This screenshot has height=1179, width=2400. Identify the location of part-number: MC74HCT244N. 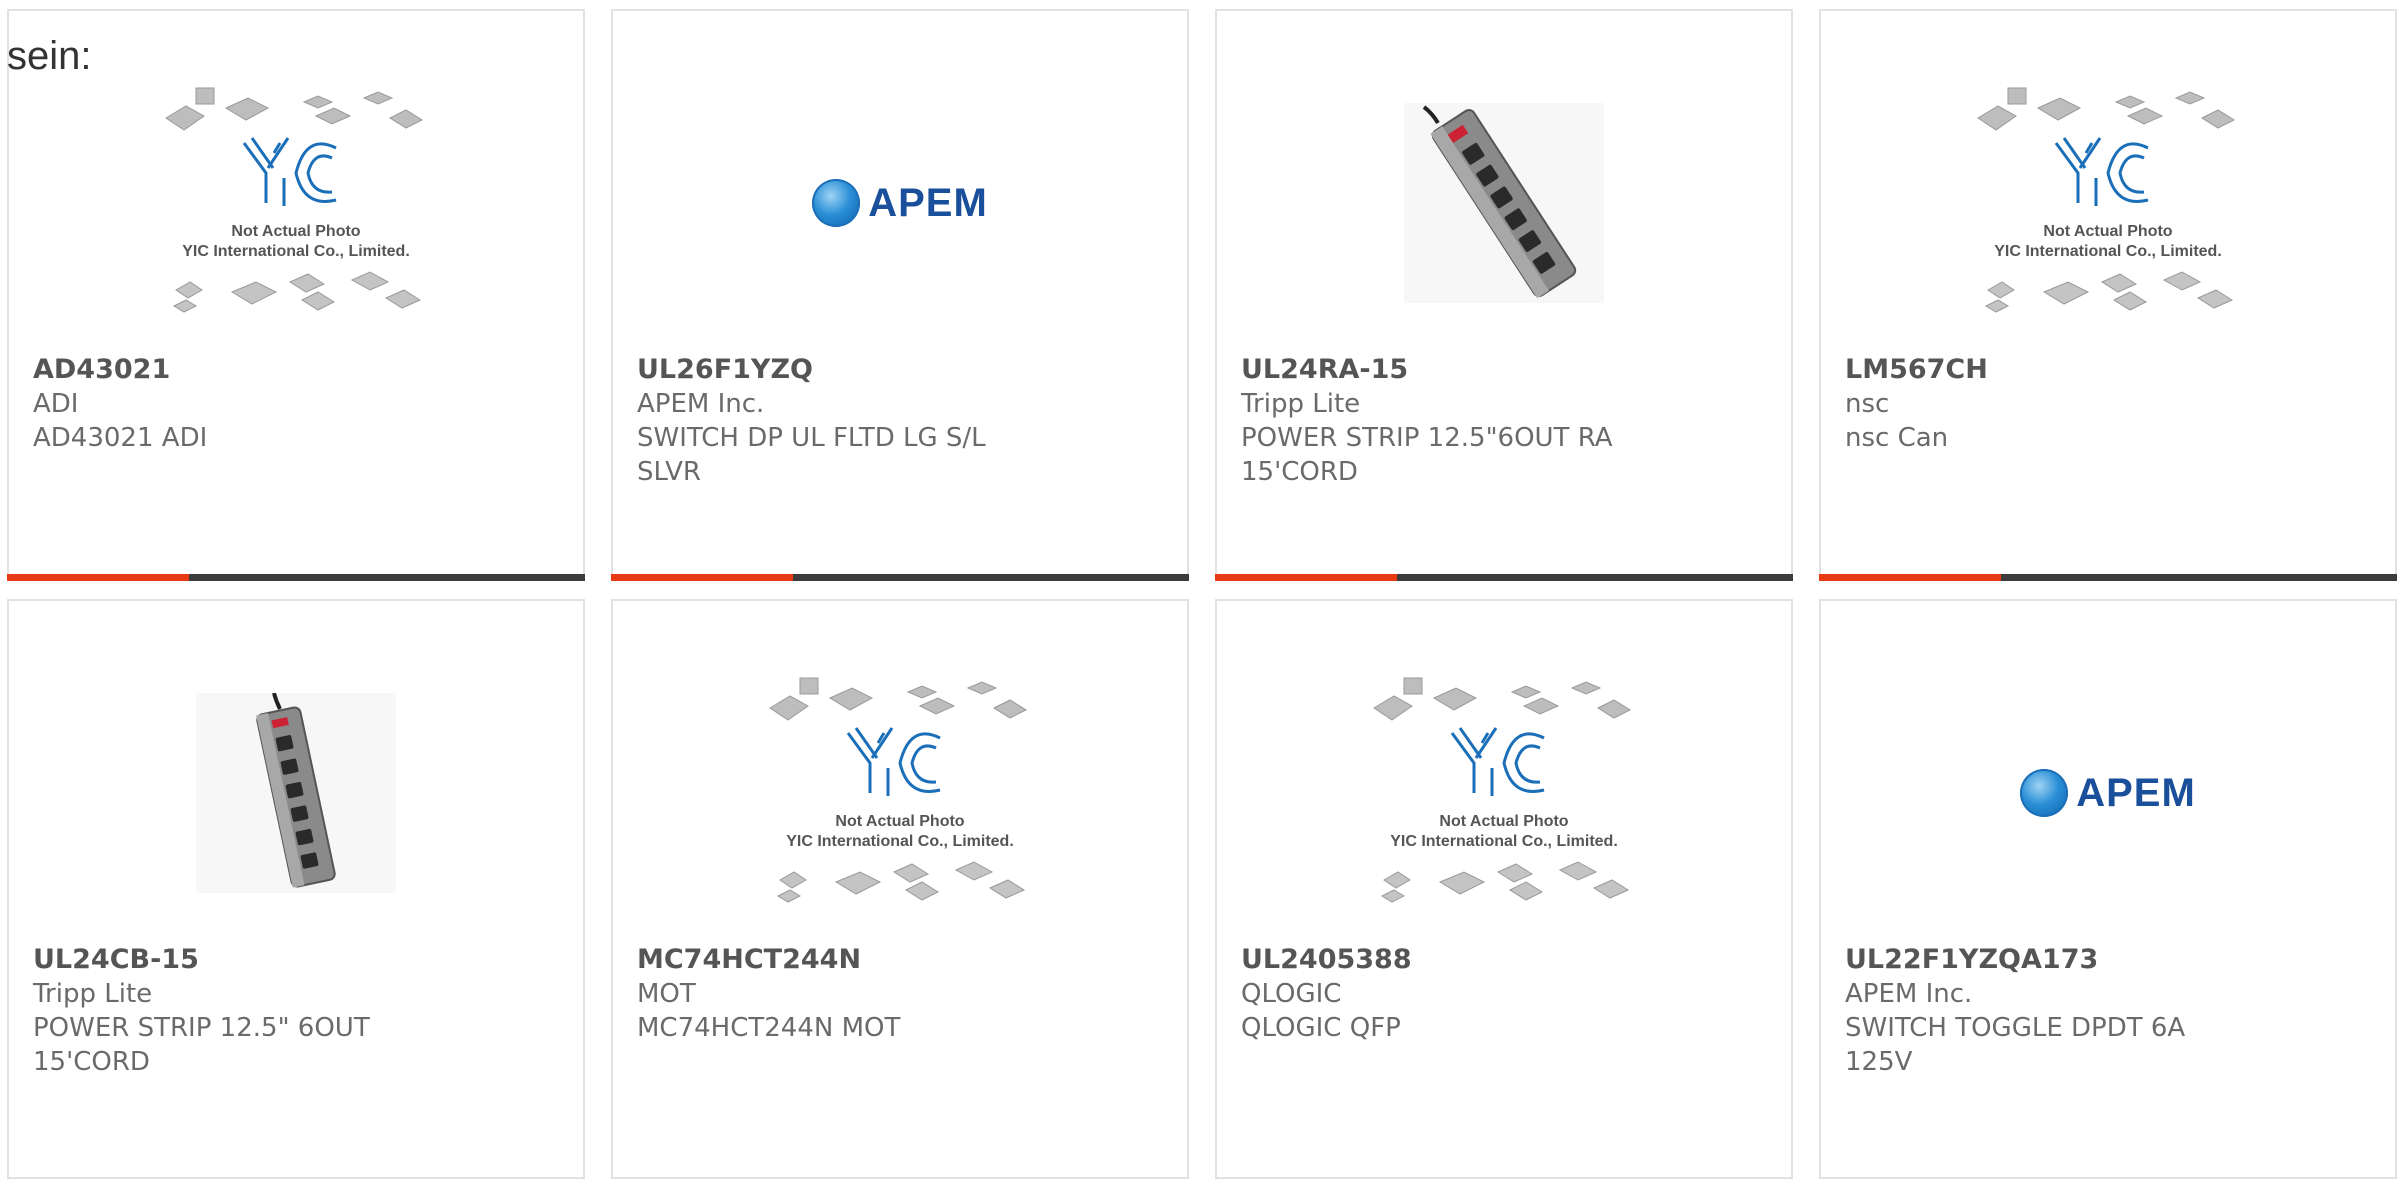
(892, 960).